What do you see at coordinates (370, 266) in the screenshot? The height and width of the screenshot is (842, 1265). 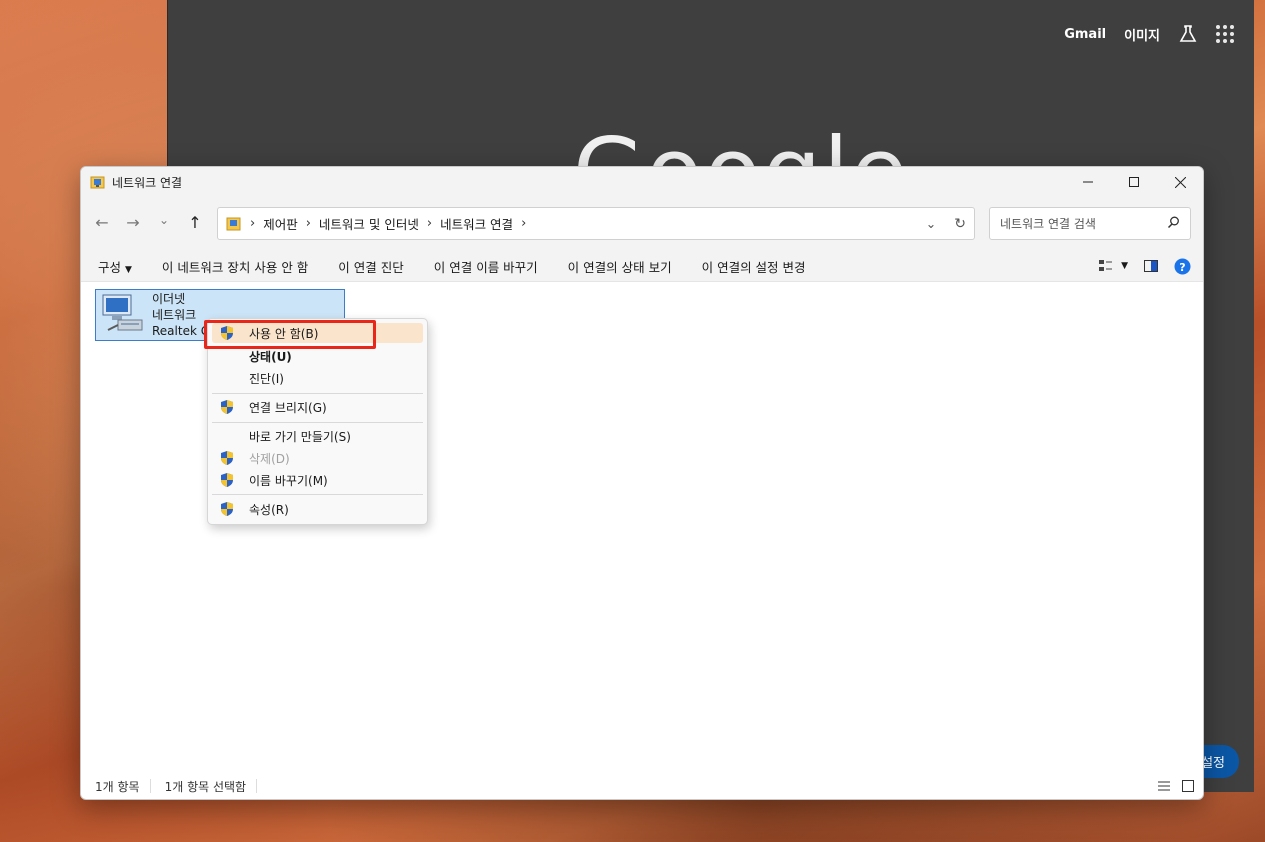 I see `diagnose-command: 이 연결 진단` at bounding box center [370, 266].